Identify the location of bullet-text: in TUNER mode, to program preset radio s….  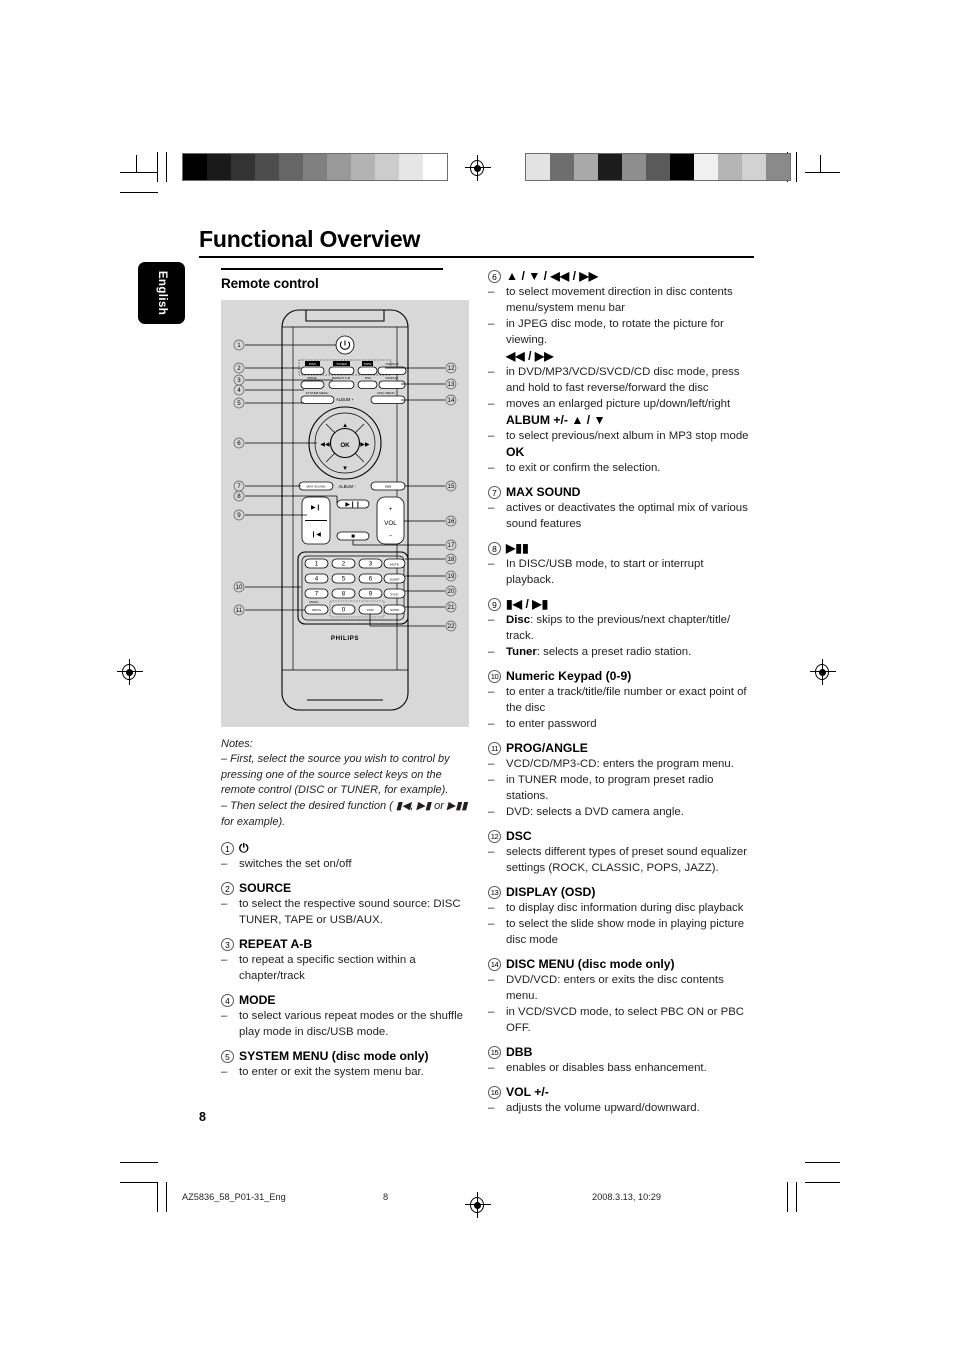
(610, 788).